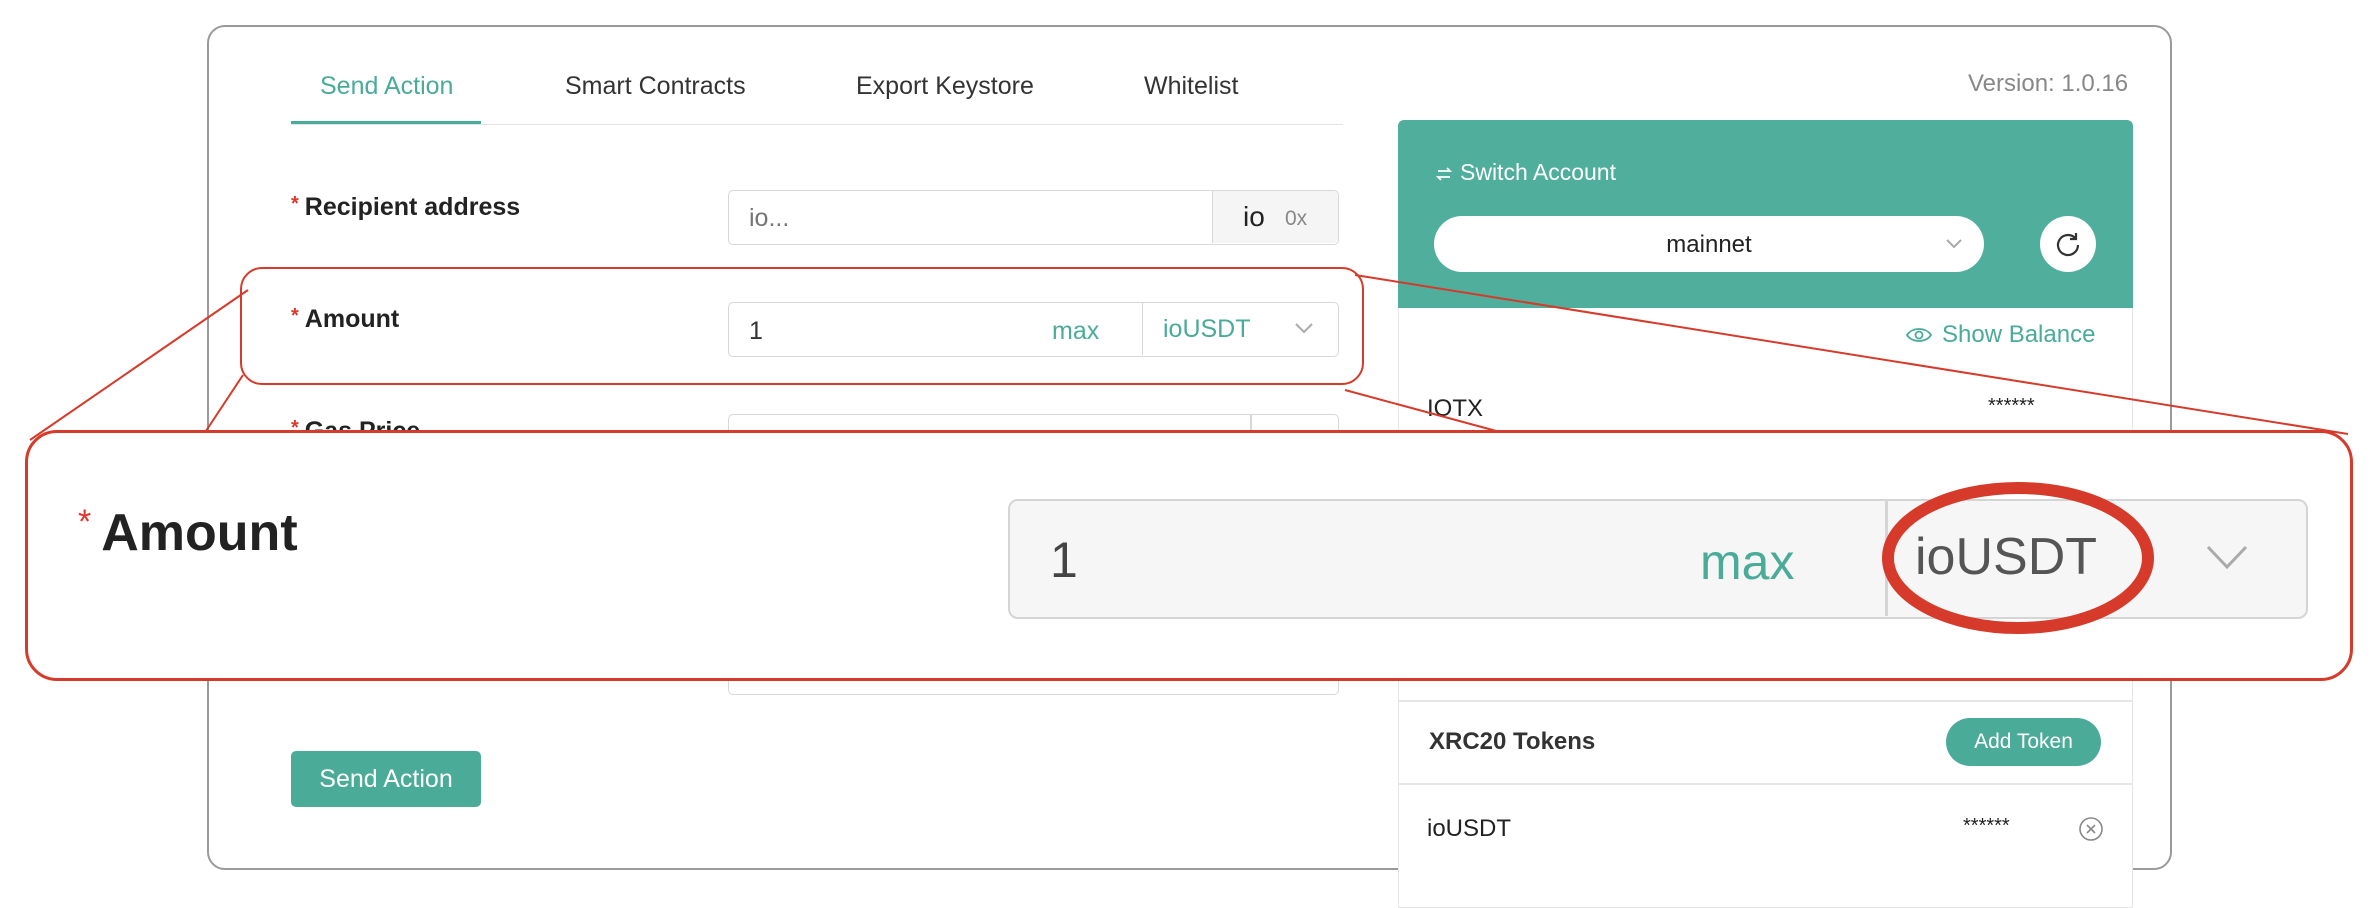  I want to click on zoom-amount-label: * Amount, so click(188, 532).